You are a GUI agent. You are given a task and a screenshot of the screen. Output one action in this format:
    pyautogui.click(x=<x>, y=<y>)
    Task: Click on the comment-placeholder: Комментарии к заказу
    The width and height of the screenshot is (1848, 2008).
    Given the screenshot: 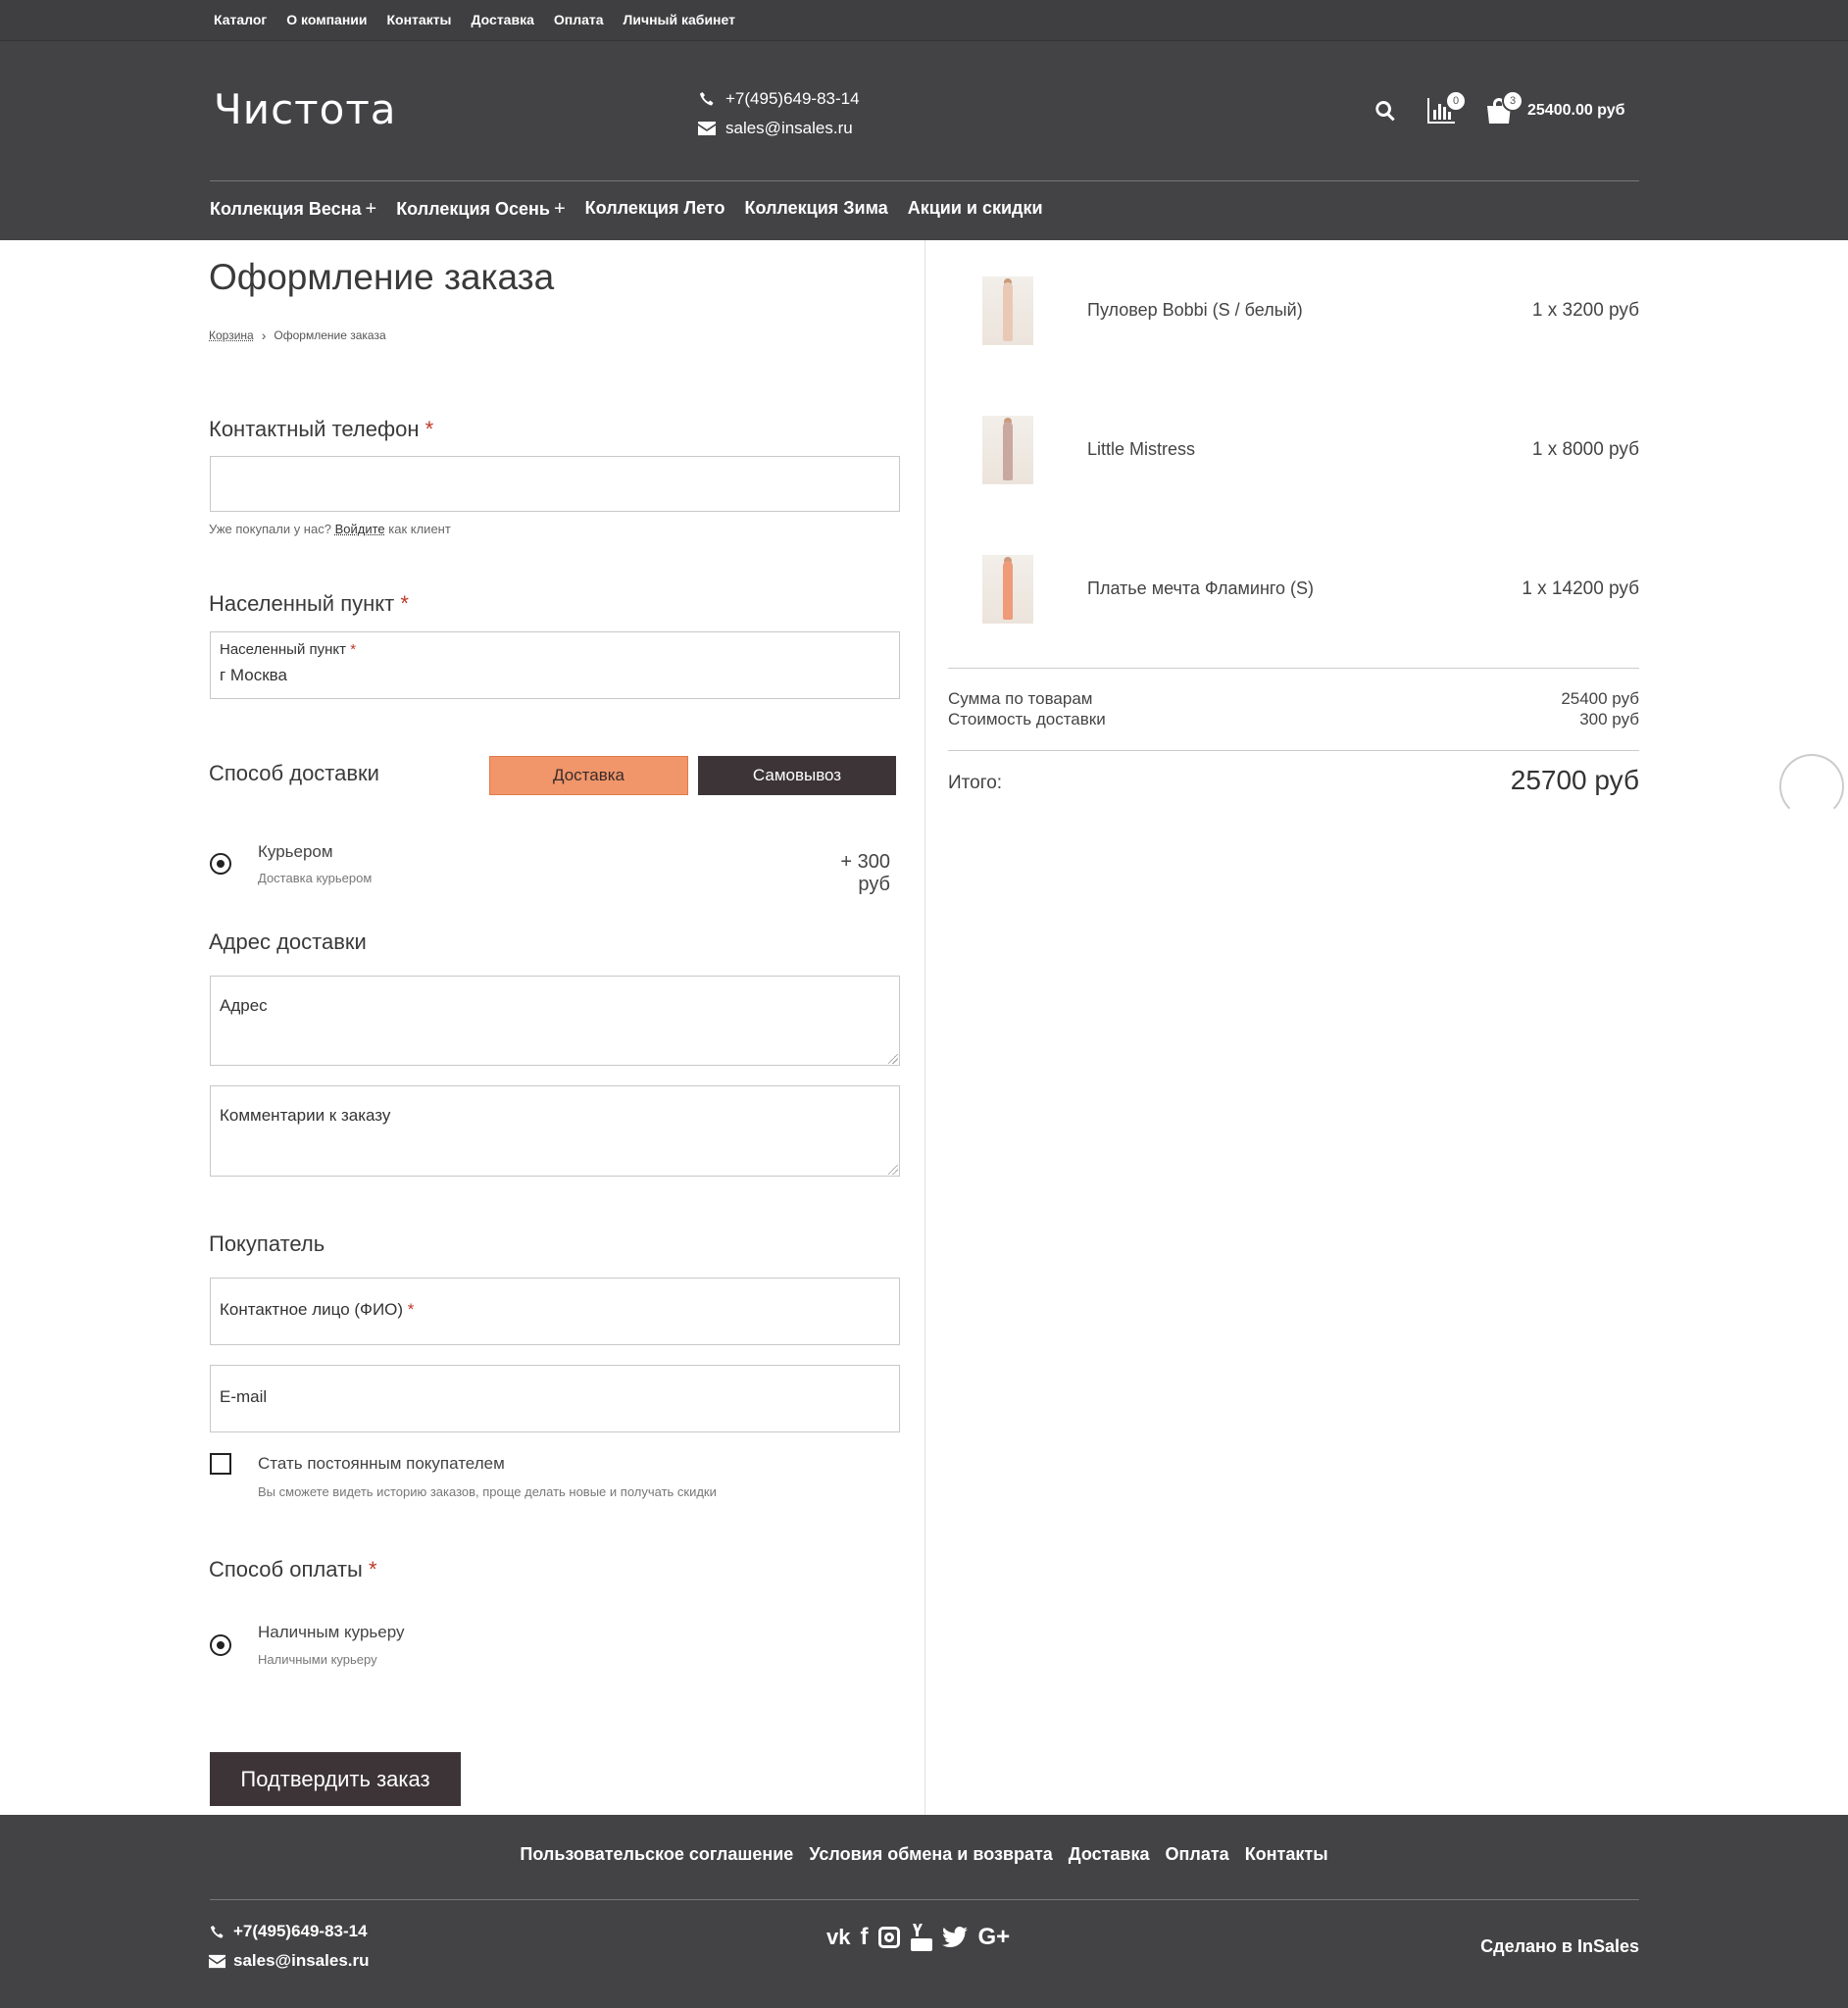 What is the action you would take?
    pyautogui.click(x=305, y=1115)
    